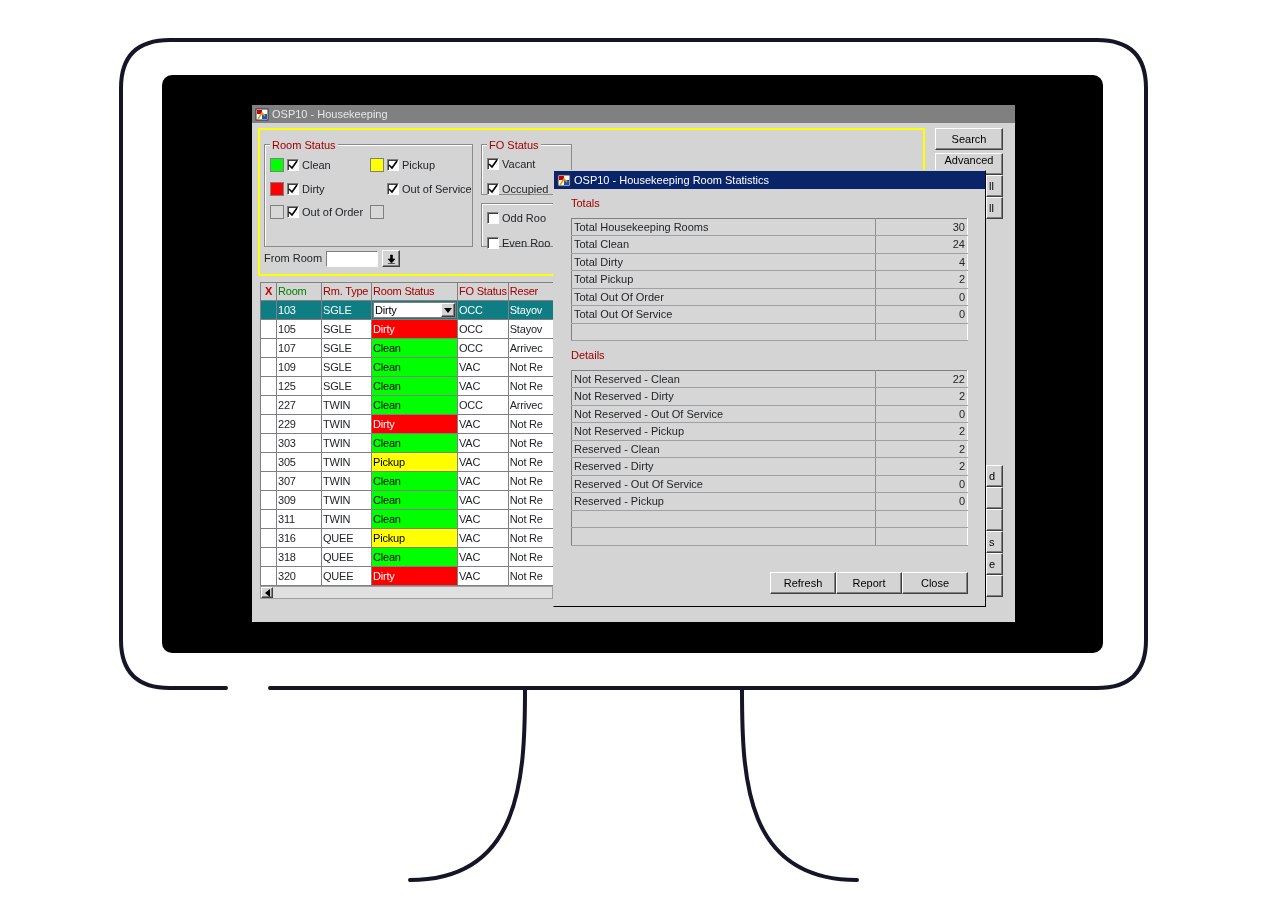 Image resolution: width=1267 pixels, height=900 pixels. I want to click on checkbox-label: Pickup, so click(419, 165).